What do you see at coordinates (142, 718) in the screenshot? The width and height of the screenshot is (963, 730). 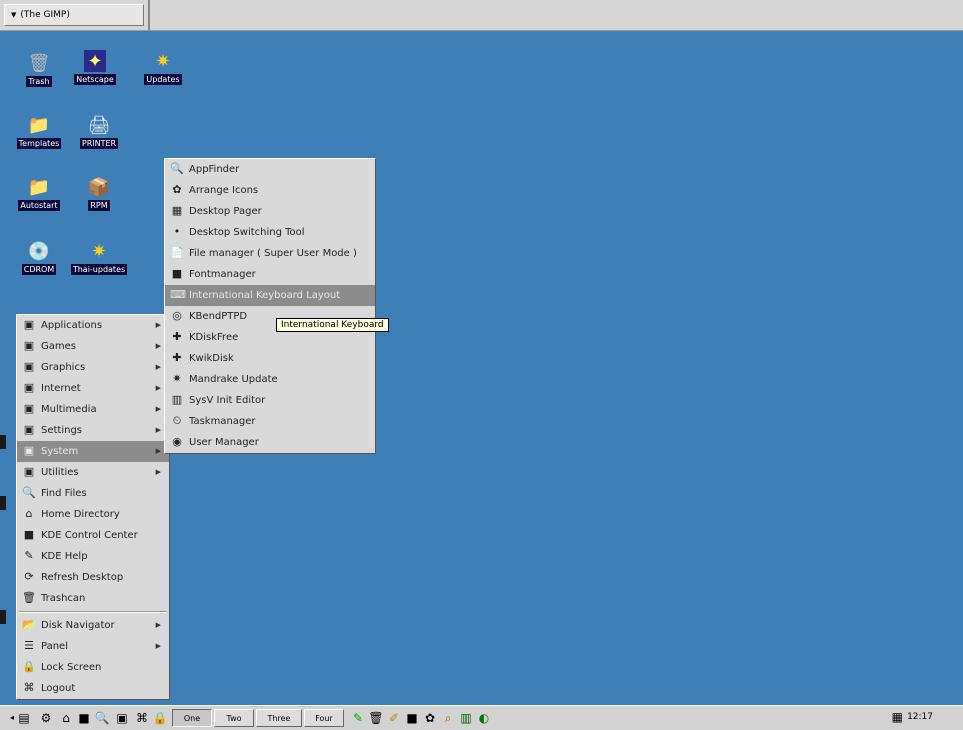 I see `logout-icon: ⌘` at bounding box center [142, 718].